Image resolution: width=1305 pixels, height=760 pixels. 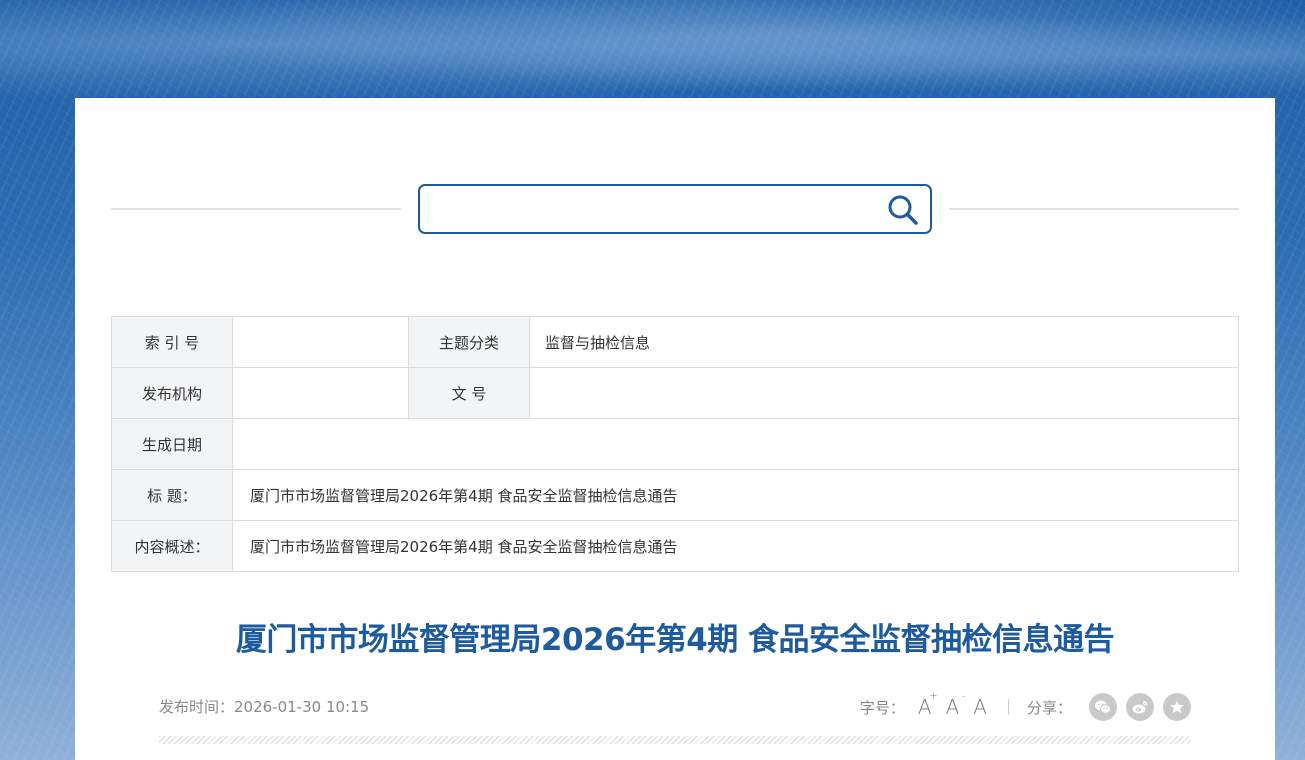 What do you see at coordinates (172, 495) in the screenshot?
I see `title-label: 标 题：` at bounding box center [172, 495].